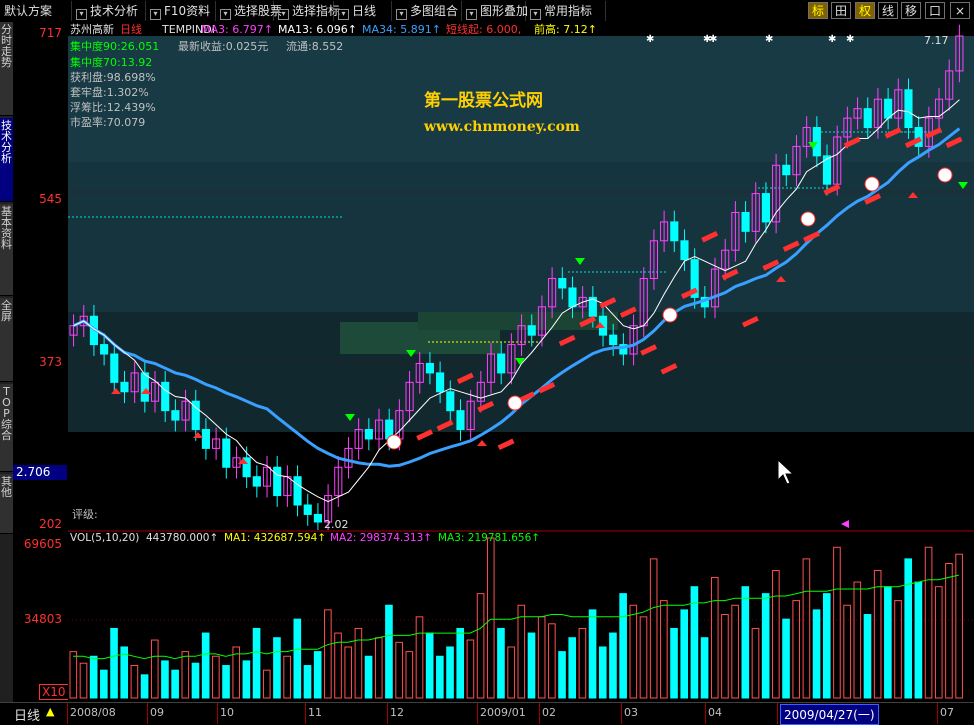 The height and width of the screenshot is (725, 974). What do you see at coordinates (504, 11) in the screenshot?
I see `toolbar-button-label: 图形叠加` at bounding box center [504, 11].